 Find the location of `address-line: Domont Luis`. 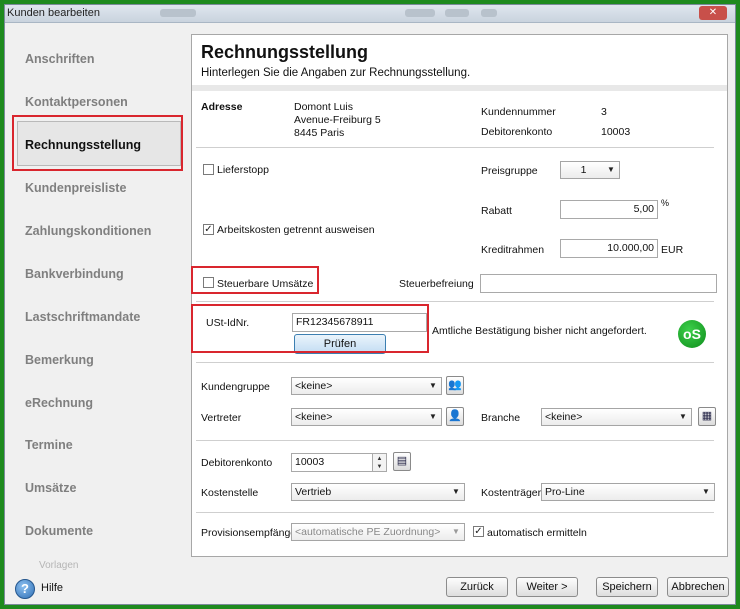

address-line: Domont Luis is located at coordinates (323, 107).